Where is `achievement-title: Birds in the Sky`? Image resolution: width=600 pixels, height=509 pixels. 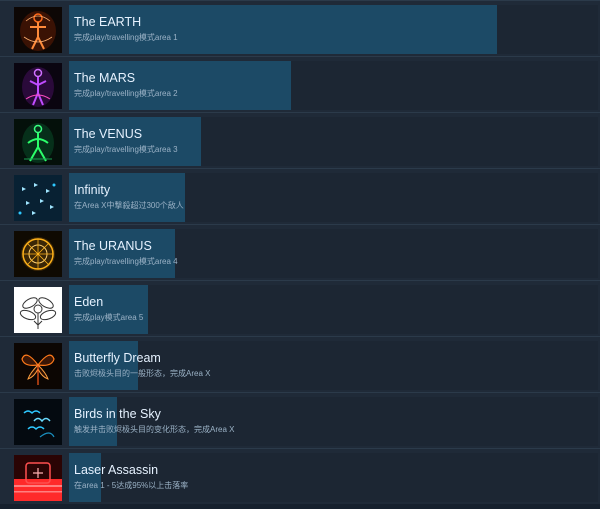
achievement-title: Birds in the Sky is located at coordinates (117, 414).